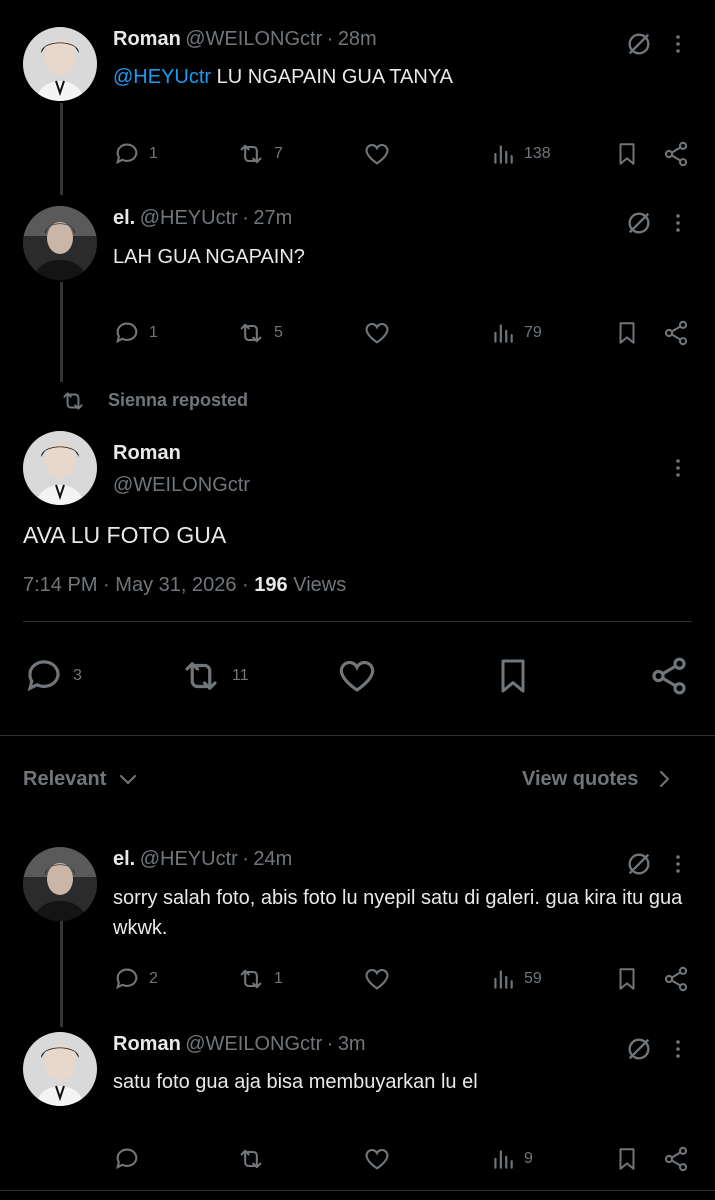 The height and width of the screenshot is (1200, 715). Describe the element at coordinates (52, 676) in the screenshot. I see `reply-button: 3` at that location.